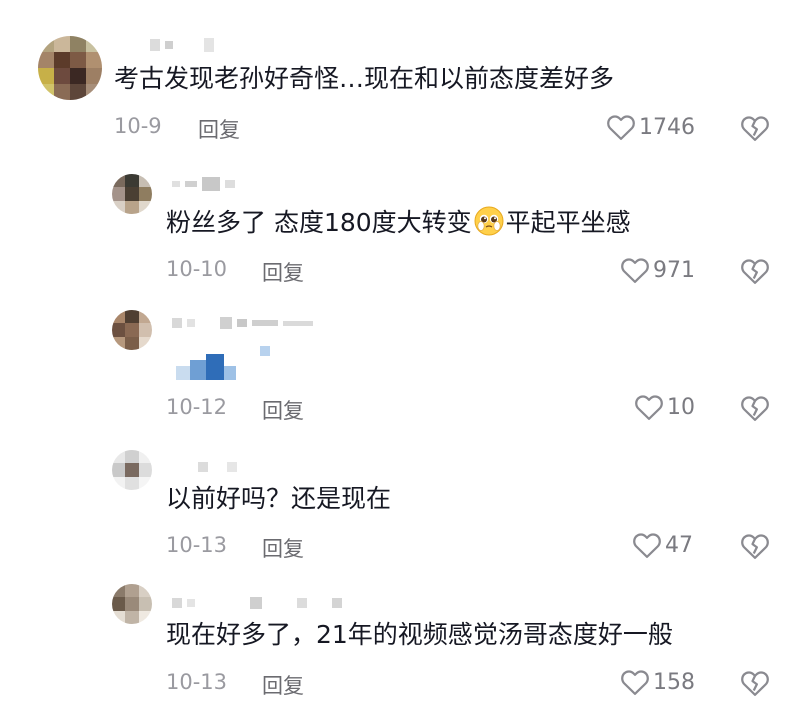 The height and width of the screenshot is (712, 800). I want to click on comment-date: 10-13, so click(197, 545).